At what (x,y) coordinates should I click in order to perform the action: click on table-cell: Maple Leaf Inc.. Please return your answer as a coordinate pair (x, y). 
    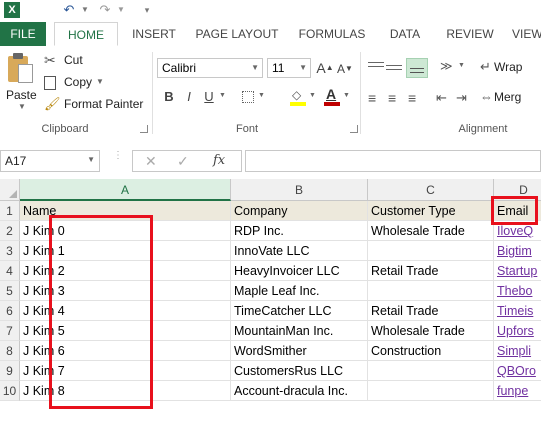
    Looking at the image, I should click on (299, 291).